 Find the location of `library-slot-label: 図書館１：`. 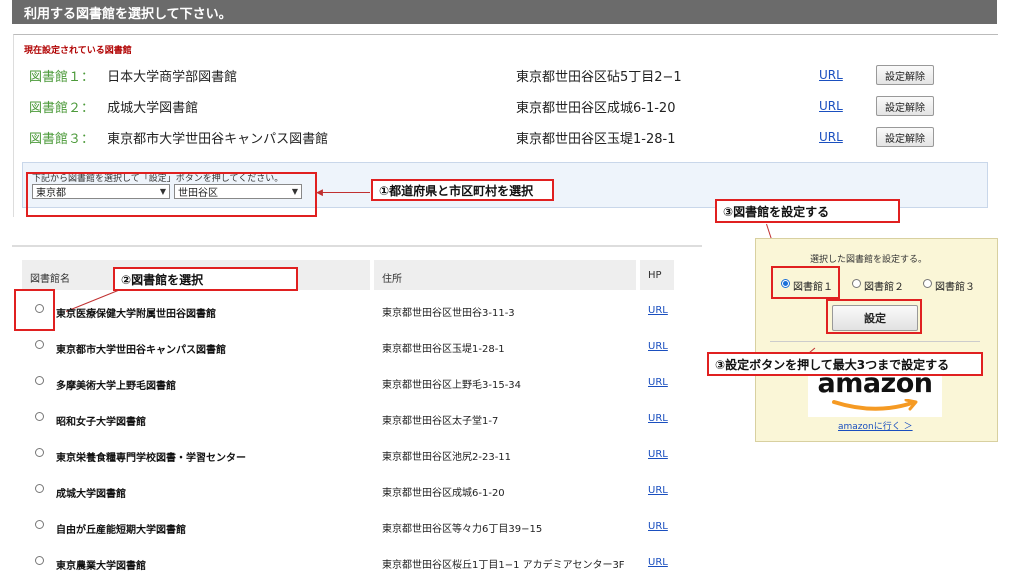

library-slot-label: 図書館１： is located at coordinates (62, 77).